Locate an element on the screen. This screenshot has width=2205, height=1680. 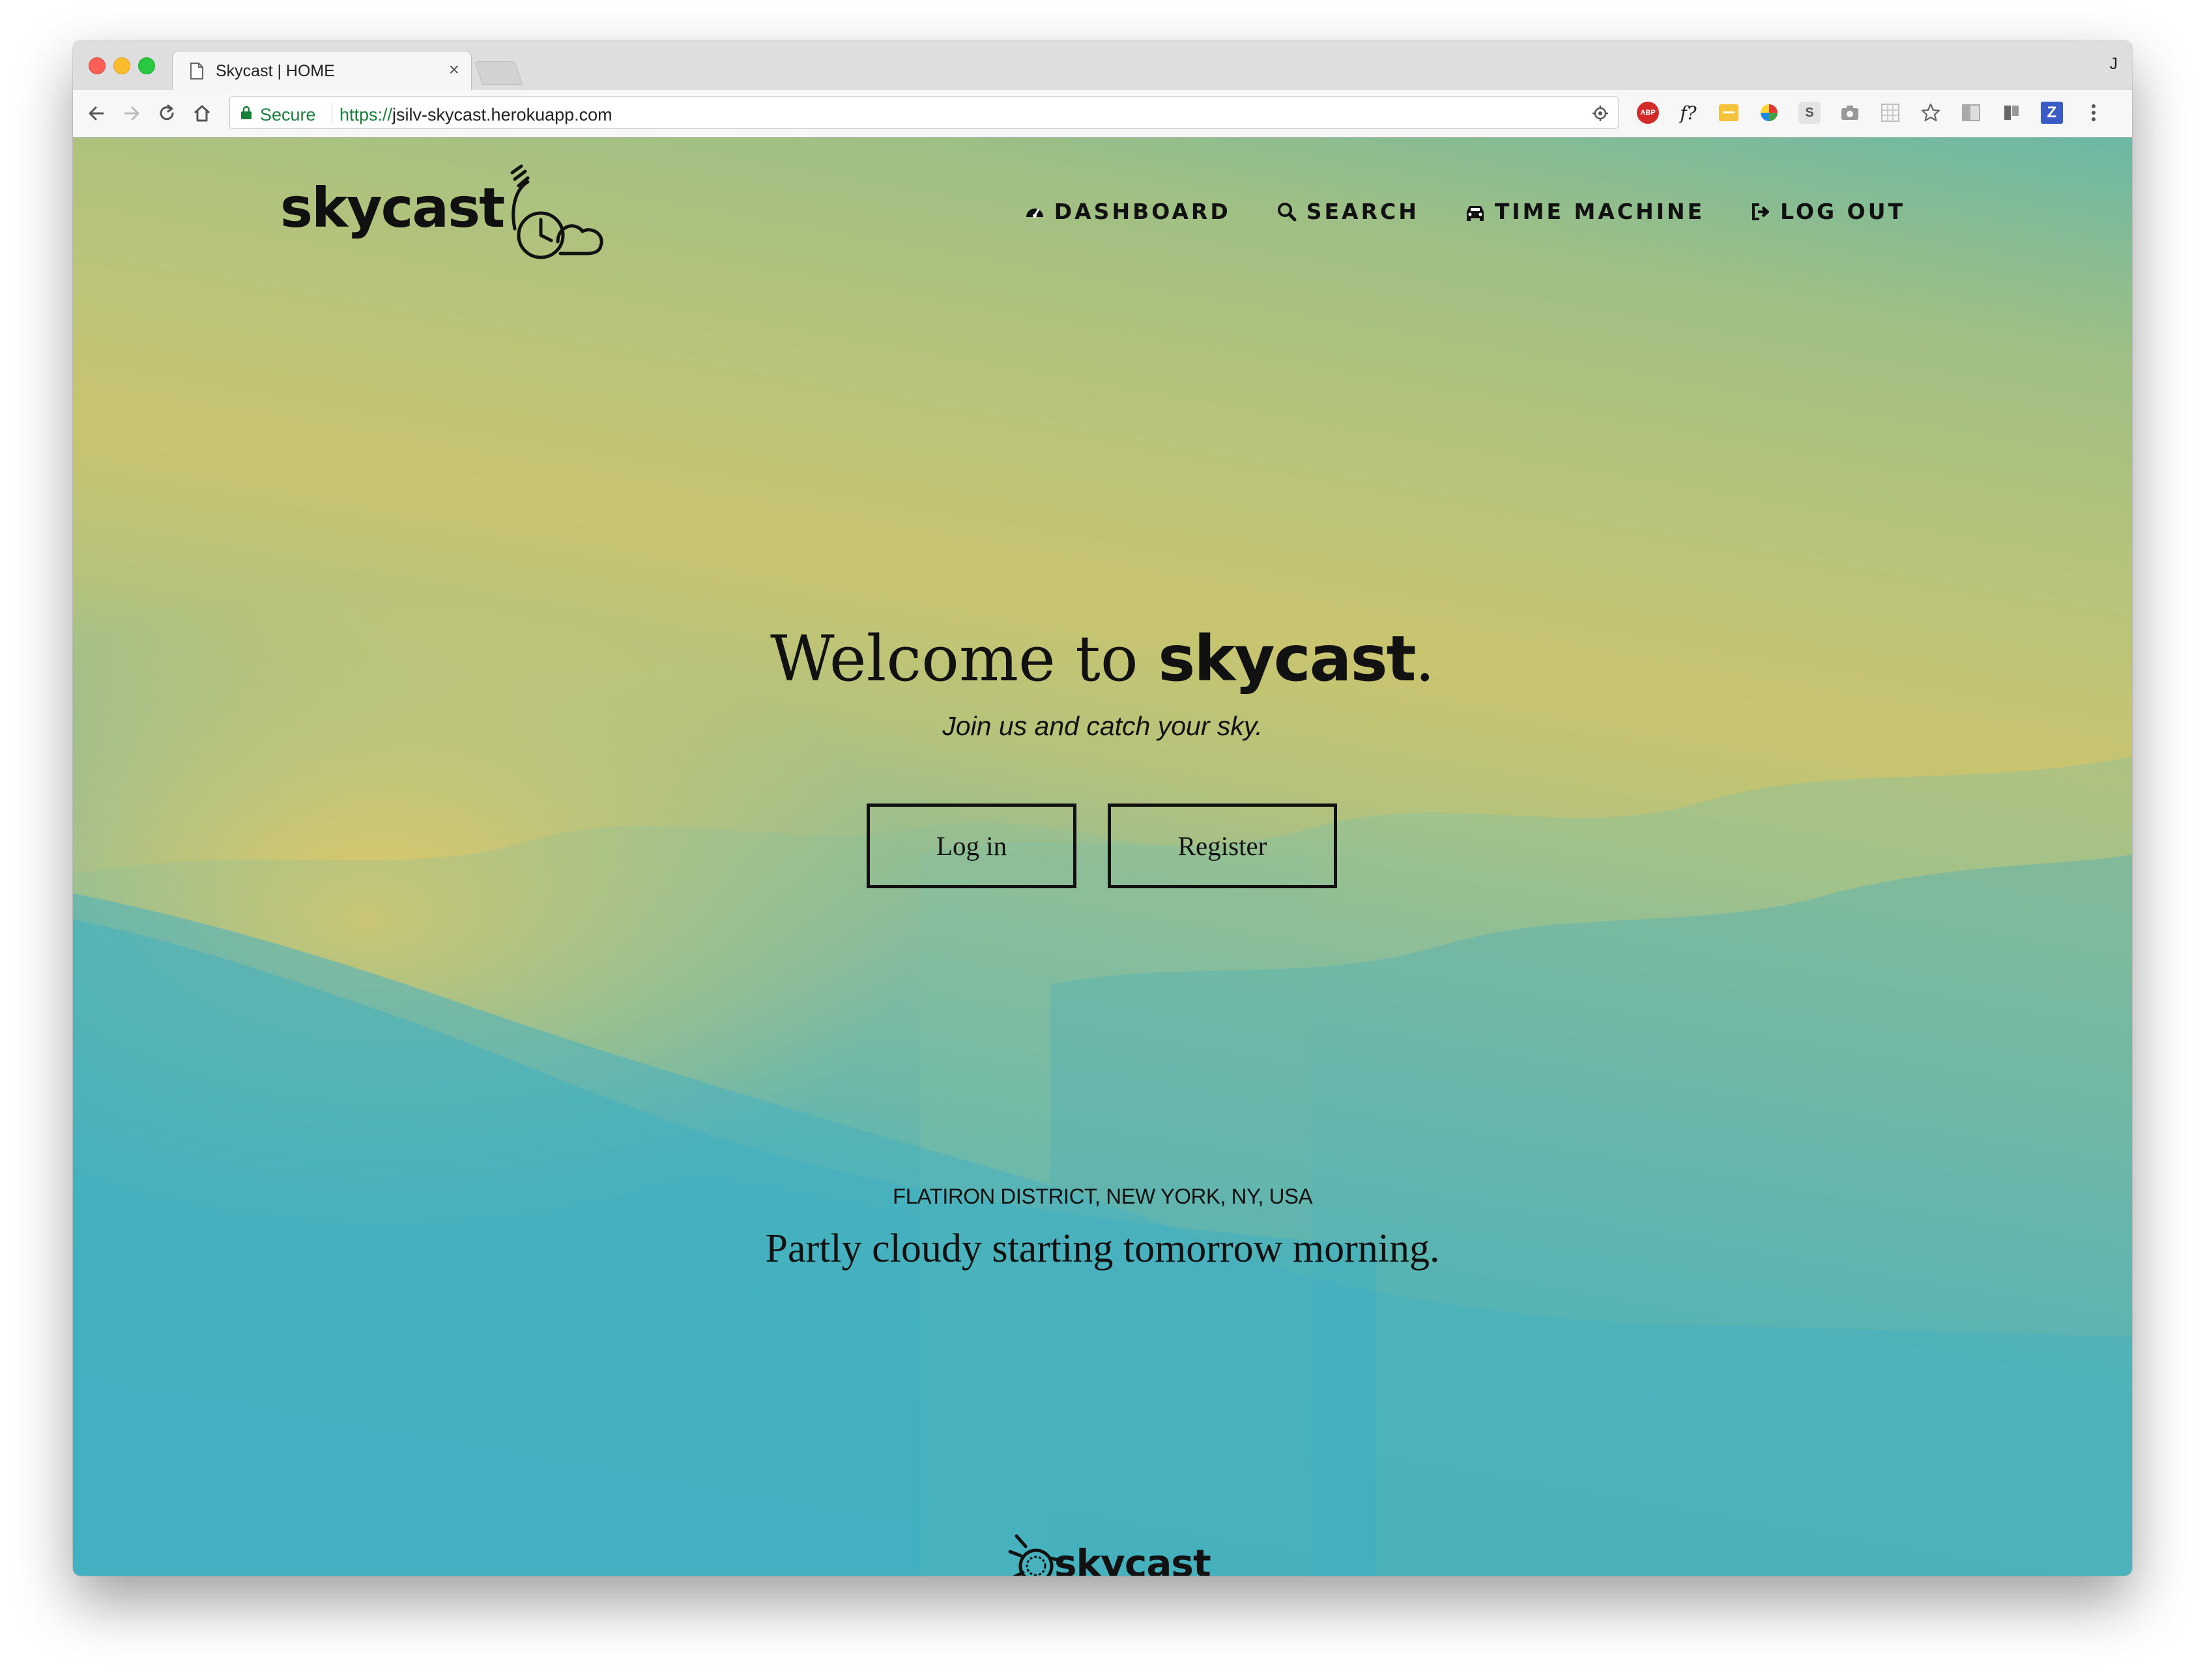
car-icon is located at coordinates (1475, 213).